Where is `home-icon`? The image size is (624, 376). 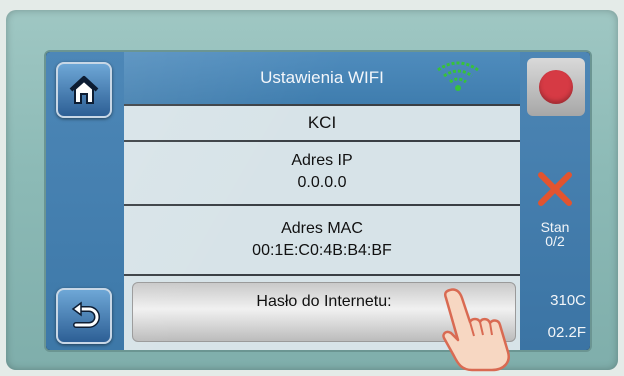 home-icon is located at coordinates (84, 90).